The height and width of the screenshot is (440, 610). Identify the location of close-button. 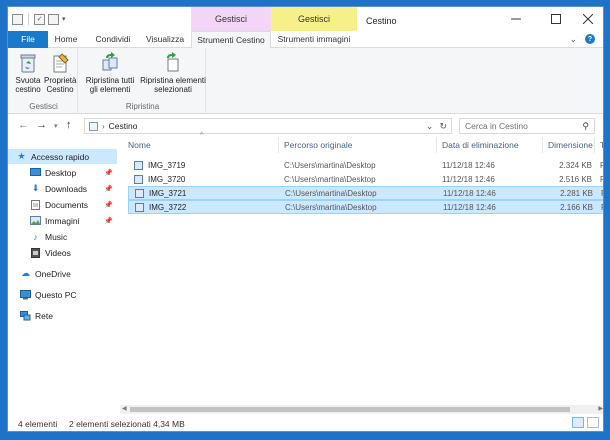
(585, 19).